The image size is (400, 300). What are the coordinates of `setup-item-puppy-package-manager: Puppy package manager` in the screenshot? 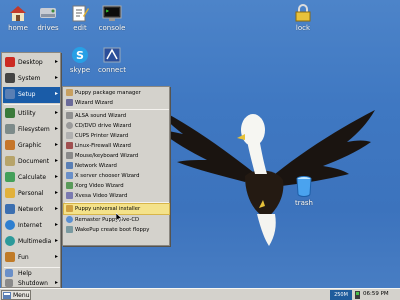 It's located at (116, 93).